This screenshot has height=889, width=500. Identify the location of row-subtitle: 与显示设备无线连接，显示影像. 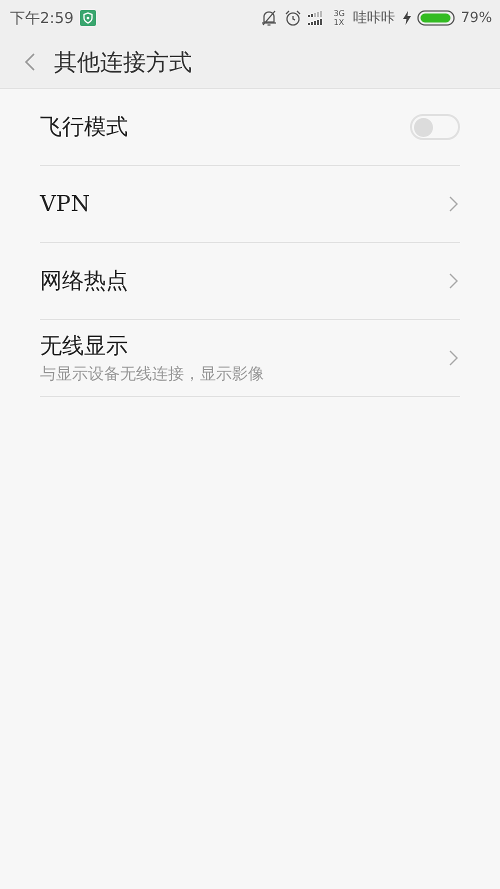
(152, 374).